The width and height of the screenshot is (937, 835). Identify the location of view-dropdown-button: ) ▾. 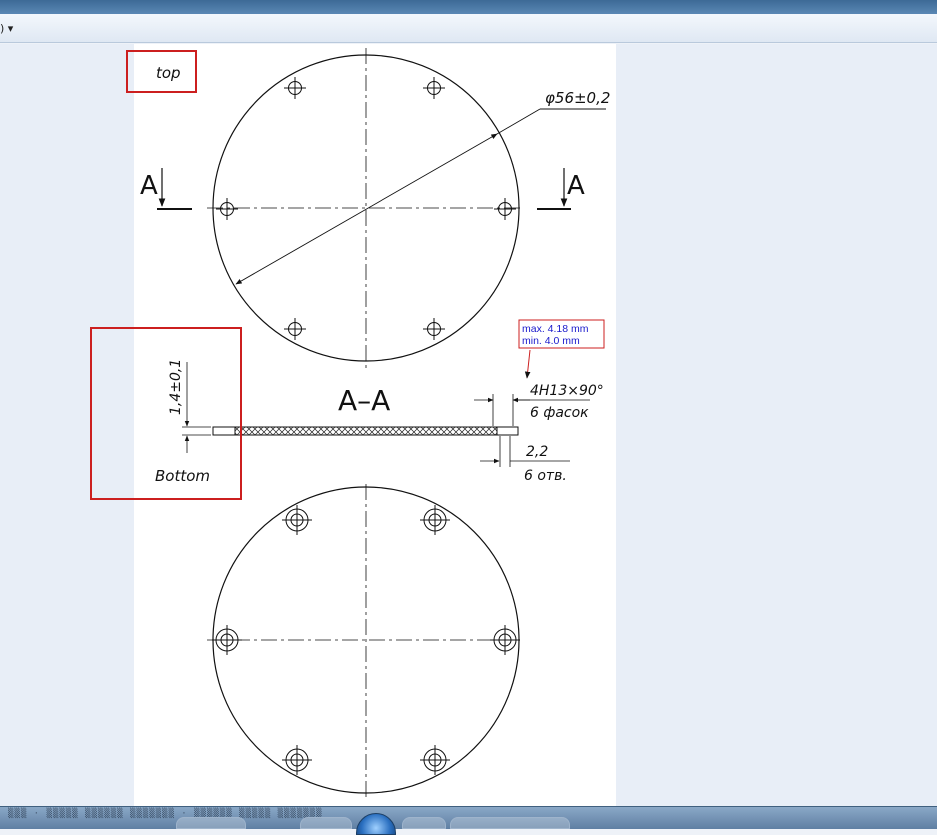
(12, 28).